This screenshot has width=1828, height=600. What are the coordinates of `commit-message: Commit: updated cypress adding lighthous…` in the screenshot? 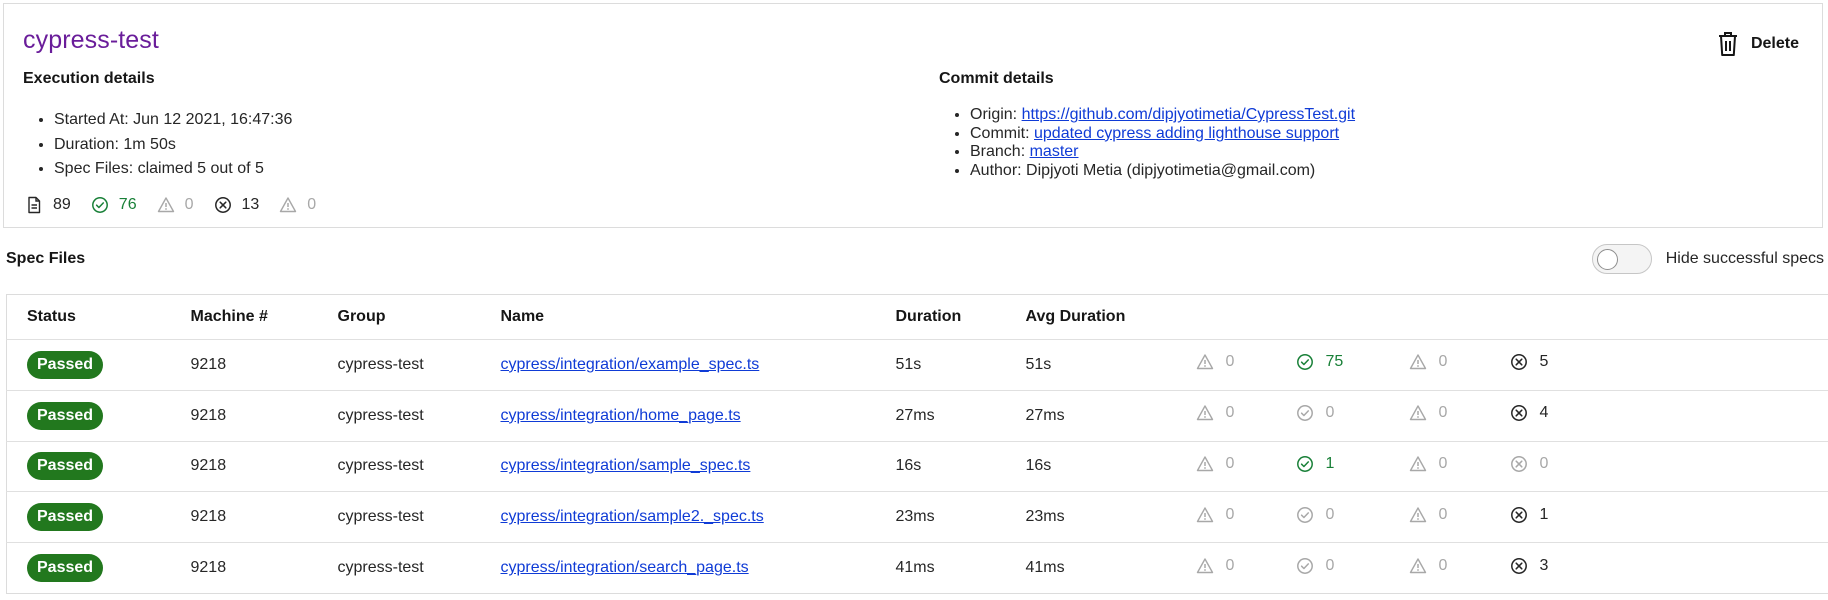 It's located at (1162, 134).